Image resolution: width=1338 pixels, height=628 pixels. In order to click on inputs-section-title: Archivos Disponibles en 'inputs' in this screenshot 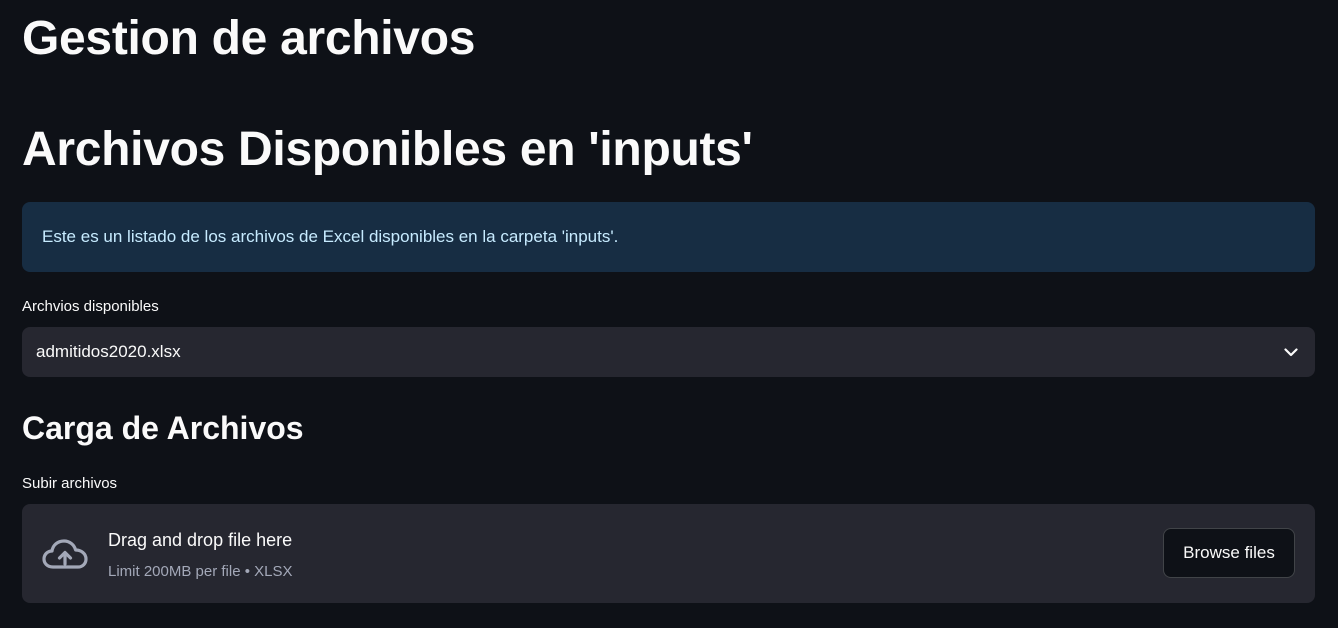, I will do `click(387, 149)`.